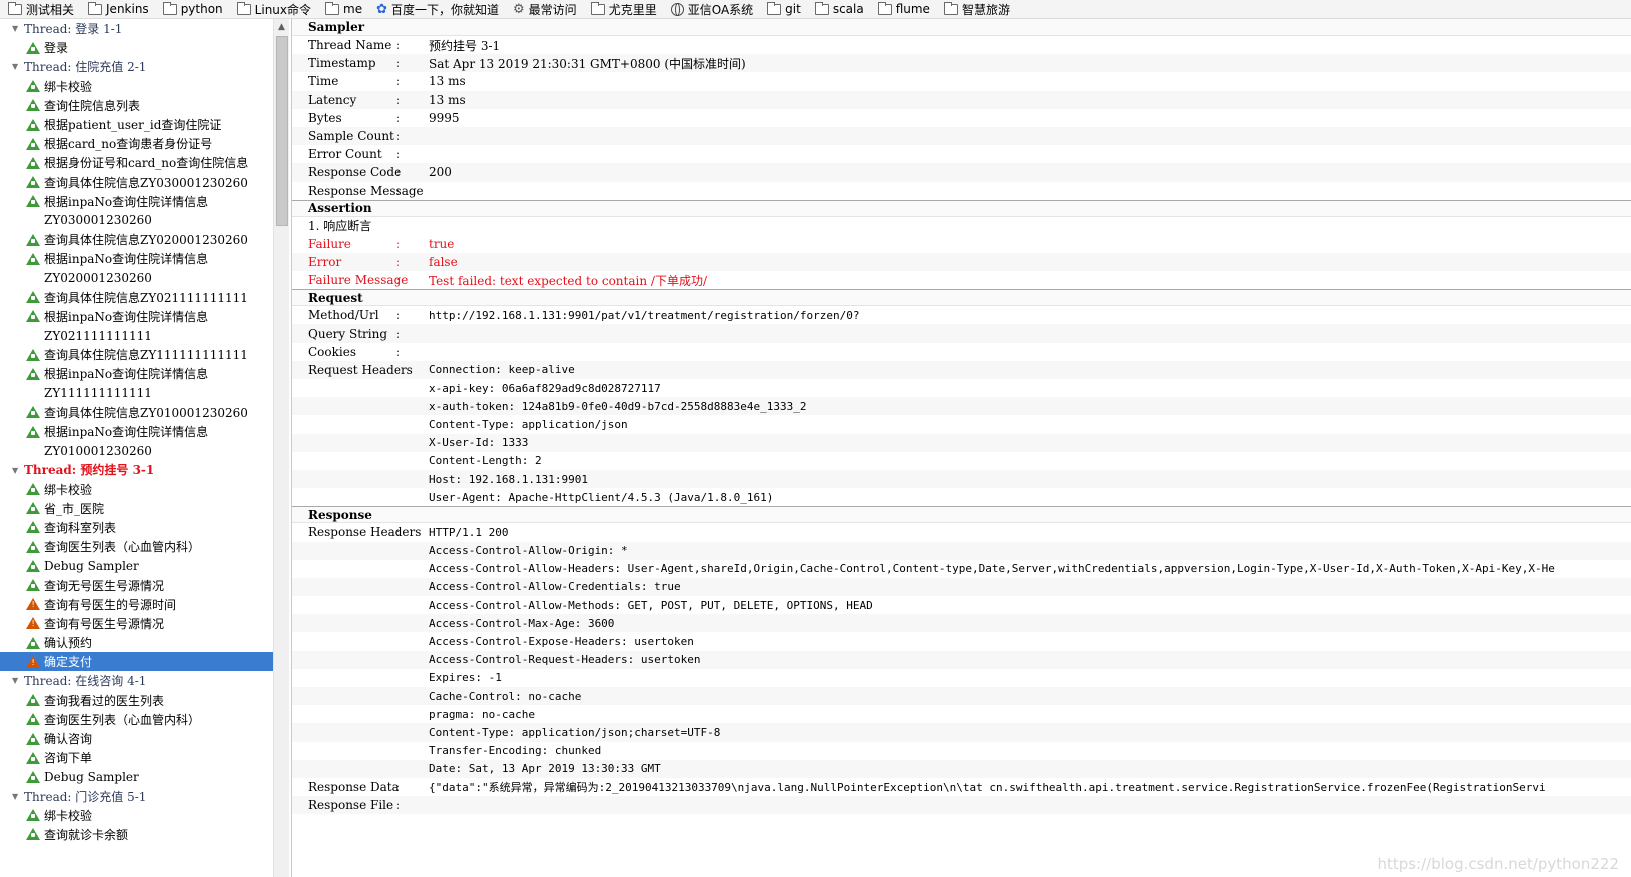 The width and height of the screenshot is (1631, 877). What do you see at coordinates (381, 9) in the screenshot?
I see `paw-icon: ✿` at bounding box center [381, 9].